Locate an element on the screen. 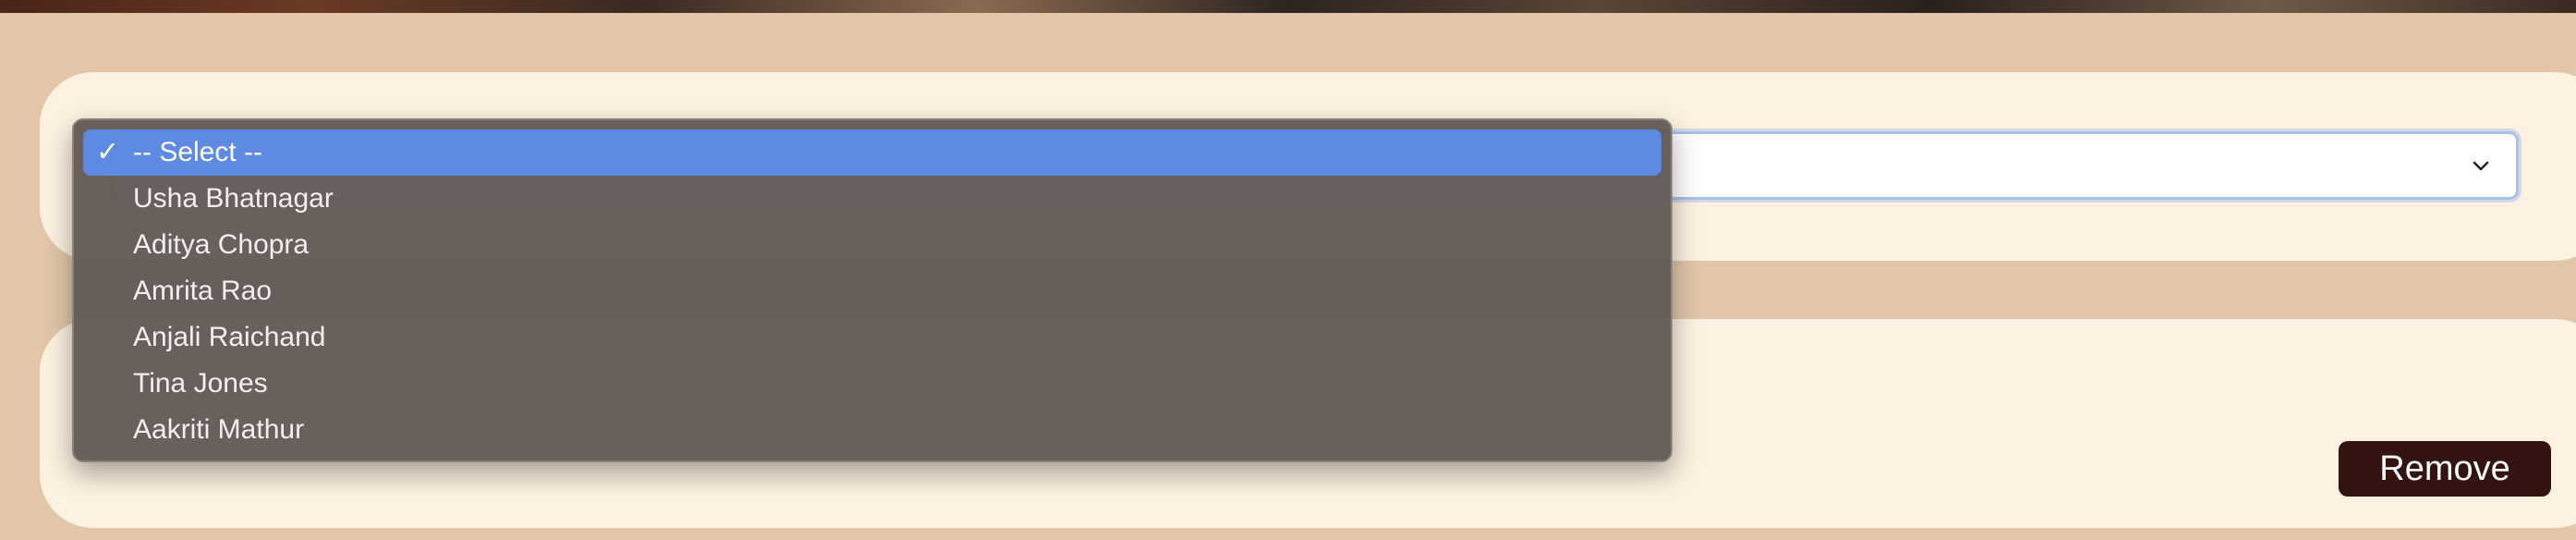 The image size is (2576, 540). select-option: Aditya Chopra is located at coordinates (872, 245).